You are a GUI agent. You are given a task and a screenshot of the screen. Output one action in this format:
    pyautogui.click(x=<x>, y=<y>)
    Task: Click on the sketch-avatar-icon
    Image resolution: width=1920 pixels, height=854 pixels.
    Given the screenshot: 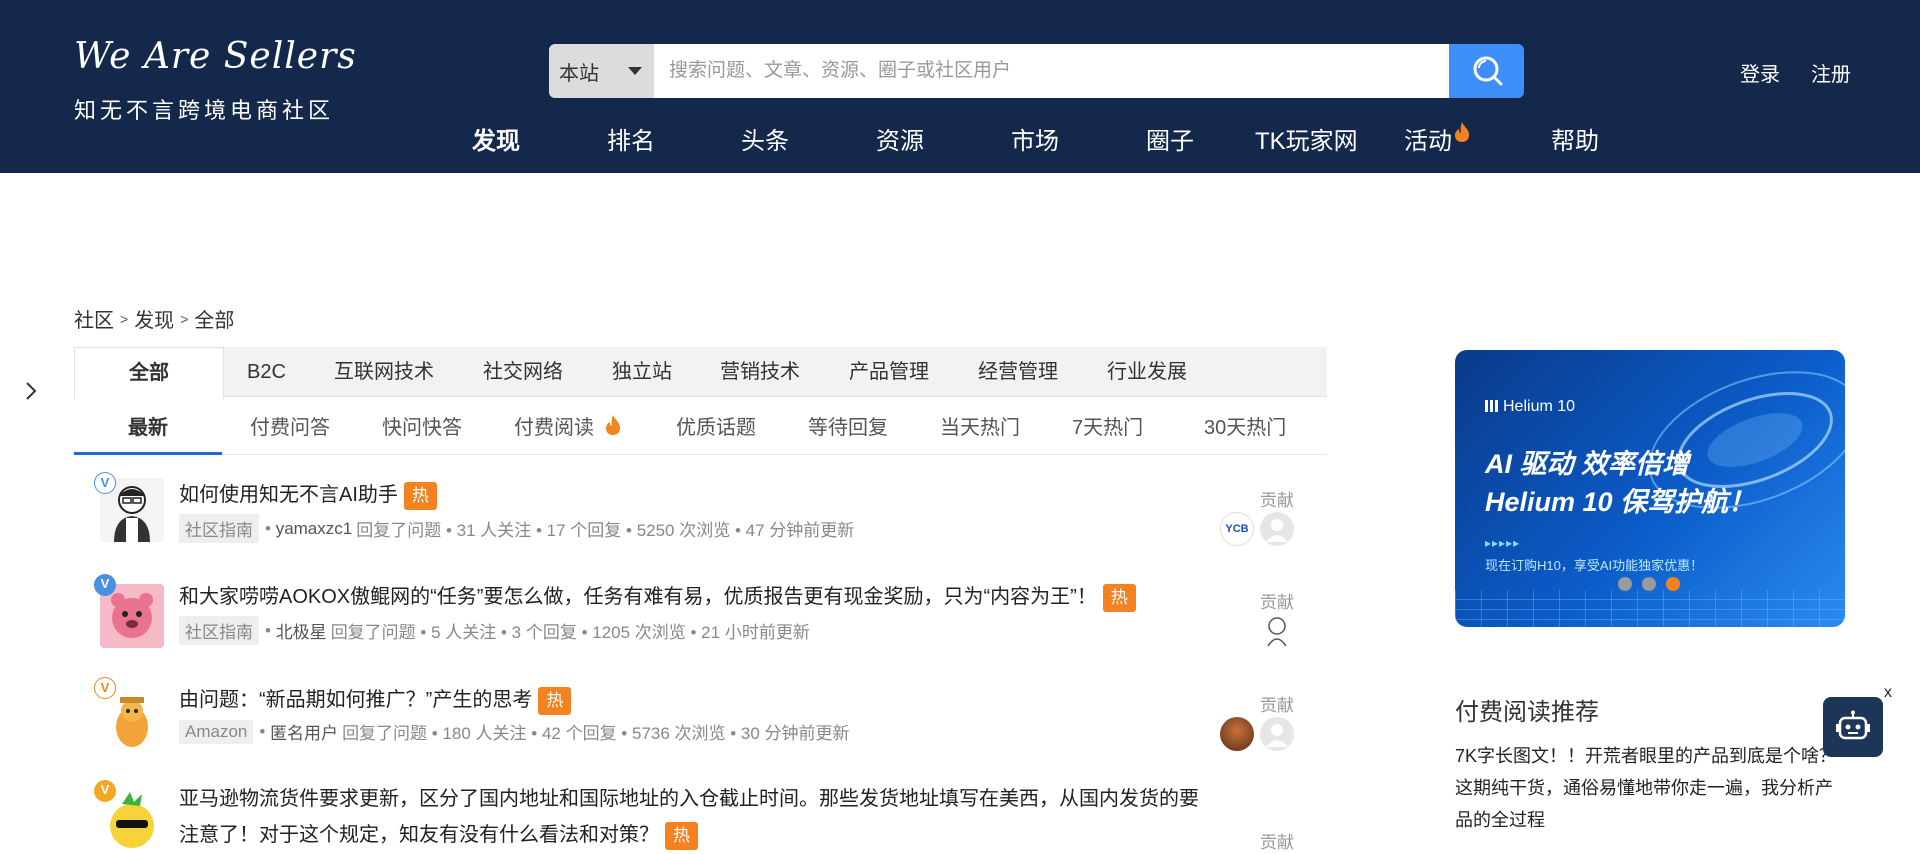 What is the action you would take?
    pyautogui.click(x=1277, y=632)
    